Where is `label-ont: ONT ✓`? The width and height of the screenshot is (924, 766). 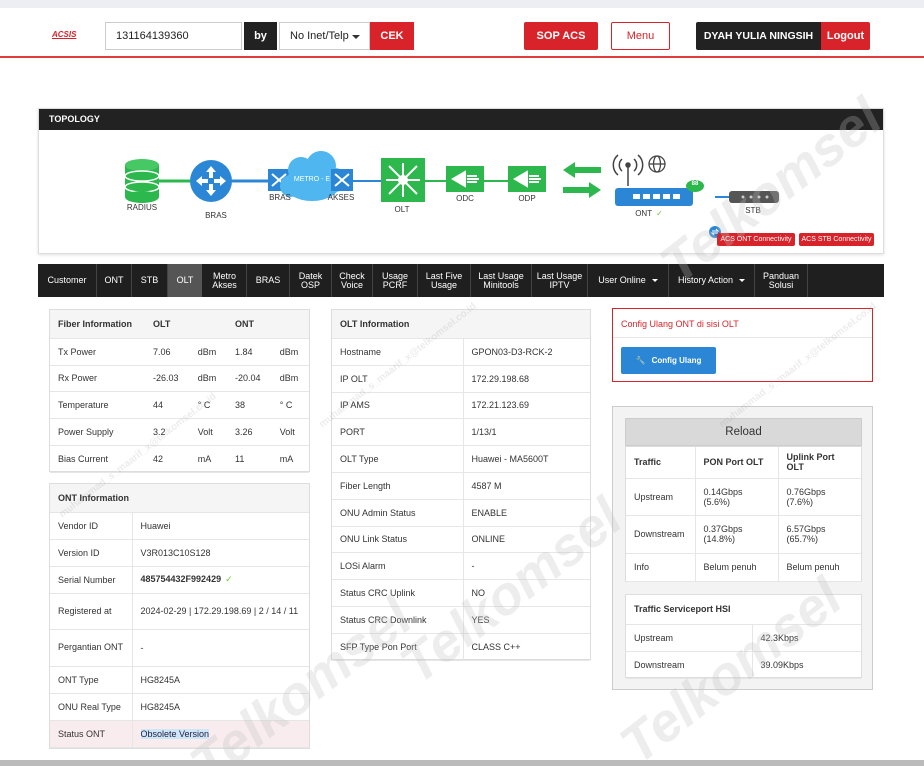 label-ont: ONT ✓ is located at coordinates (649, 213).